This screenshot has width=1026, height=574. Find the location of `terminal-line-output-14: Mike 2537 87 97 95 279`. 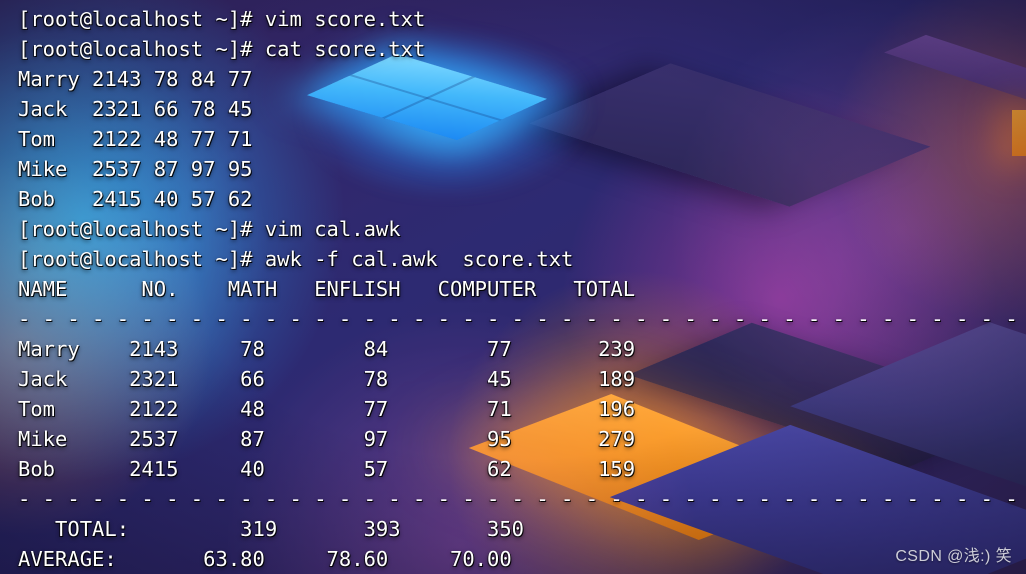

terminal-line-output-14: Mike 2537 87 97 95 279 is located at coordinates (327, 439).